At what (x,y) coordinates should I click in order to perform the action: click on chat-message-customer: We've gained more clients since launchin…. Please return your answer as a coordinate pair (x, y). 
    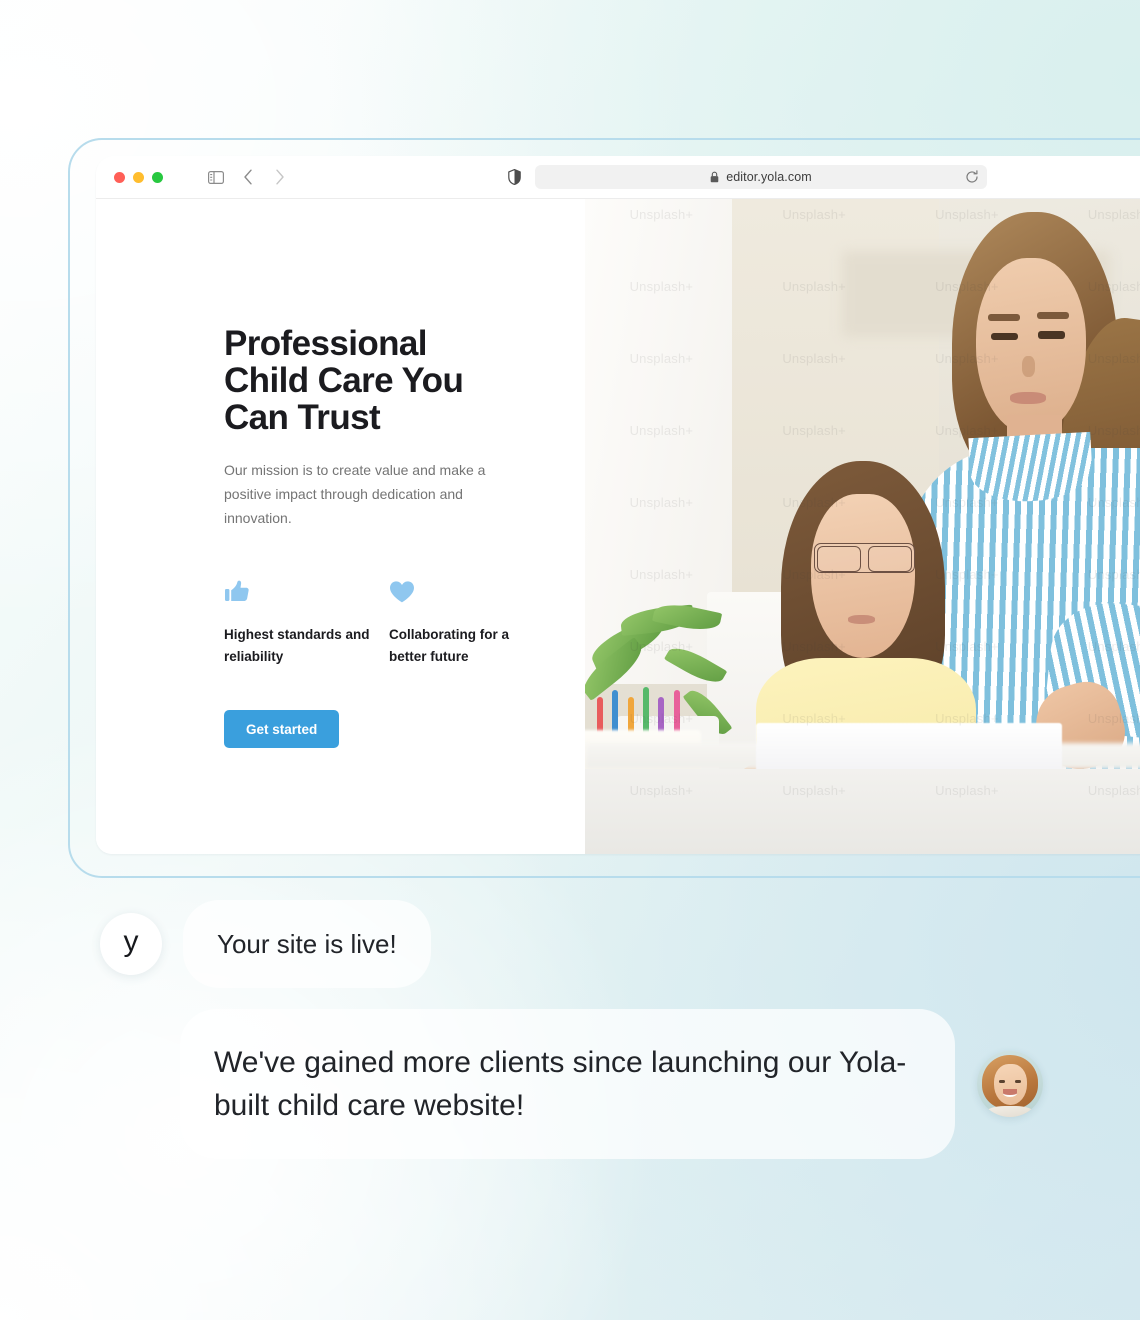
    Looking at the image, I should click on (570, 1084).